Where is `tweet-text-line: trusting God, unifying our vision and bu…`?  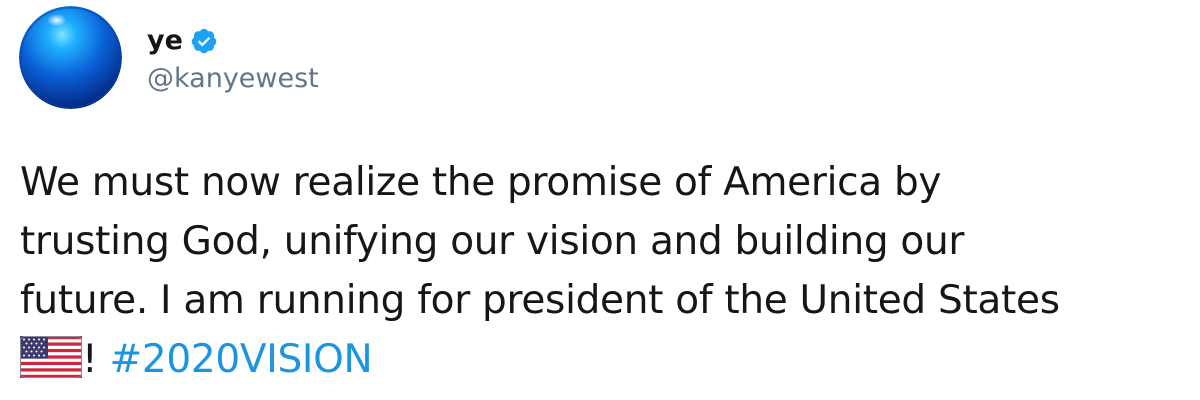 tweet-text-line: trusting God, unifying our vision and bu… is located at coordinates (492, 241).